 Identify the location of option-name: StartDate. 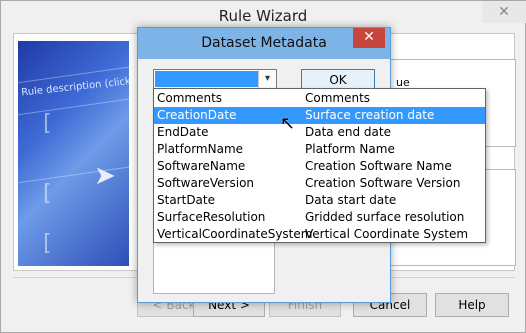
(186, 200).